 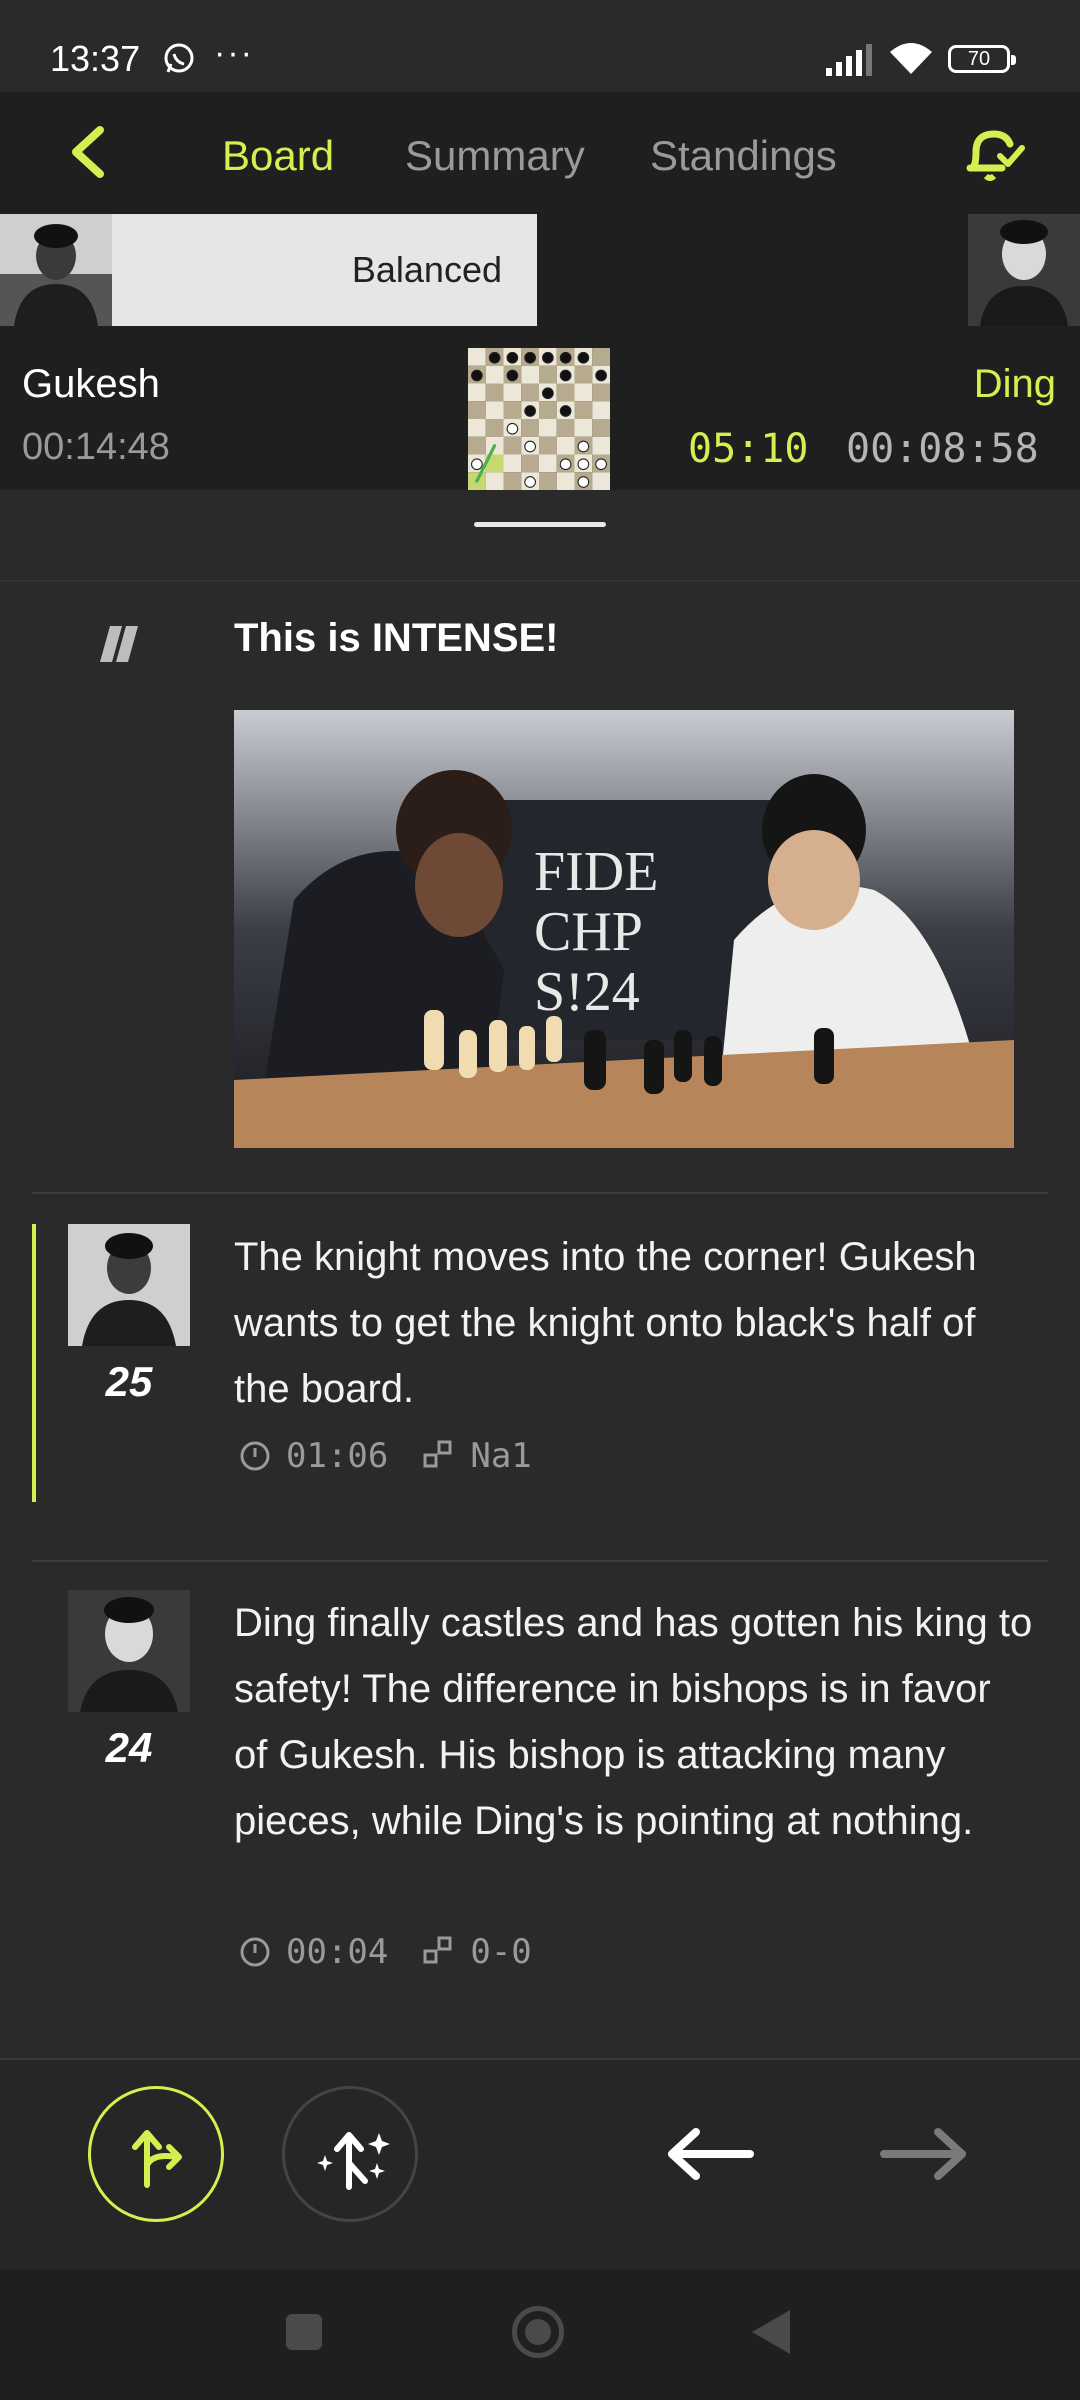 I want to click on player-clock-right: 00:08:58, so click(x=942, y=449).